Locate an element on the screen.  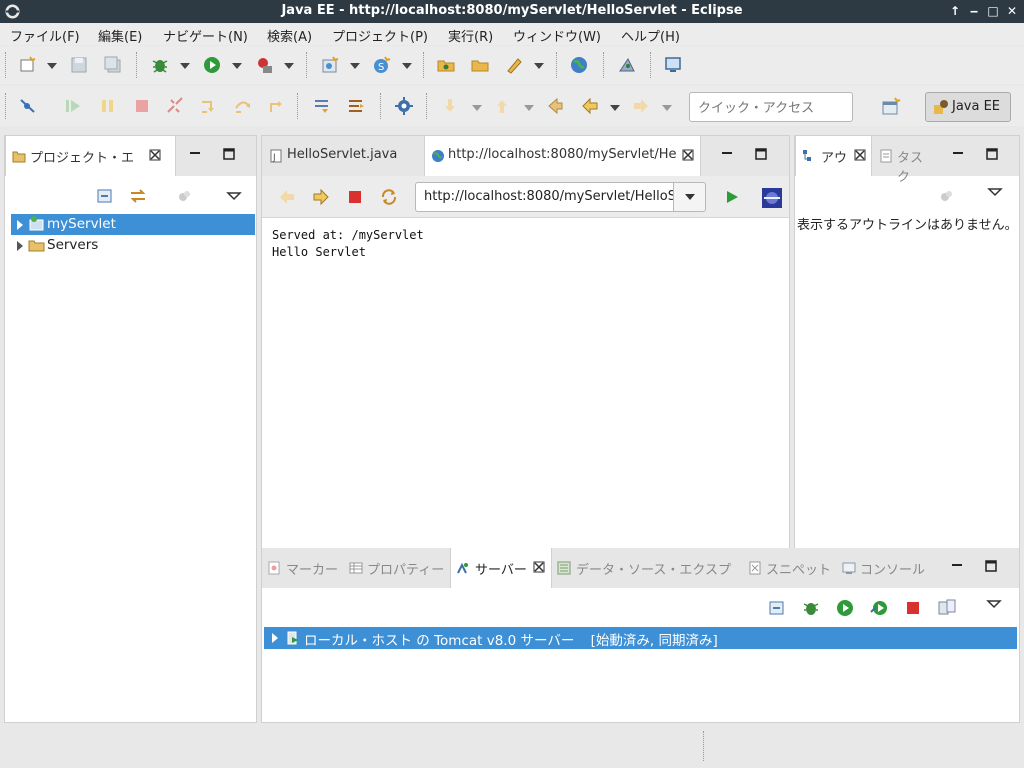
last-edit-location-icon is located at coordinates (555, 106).